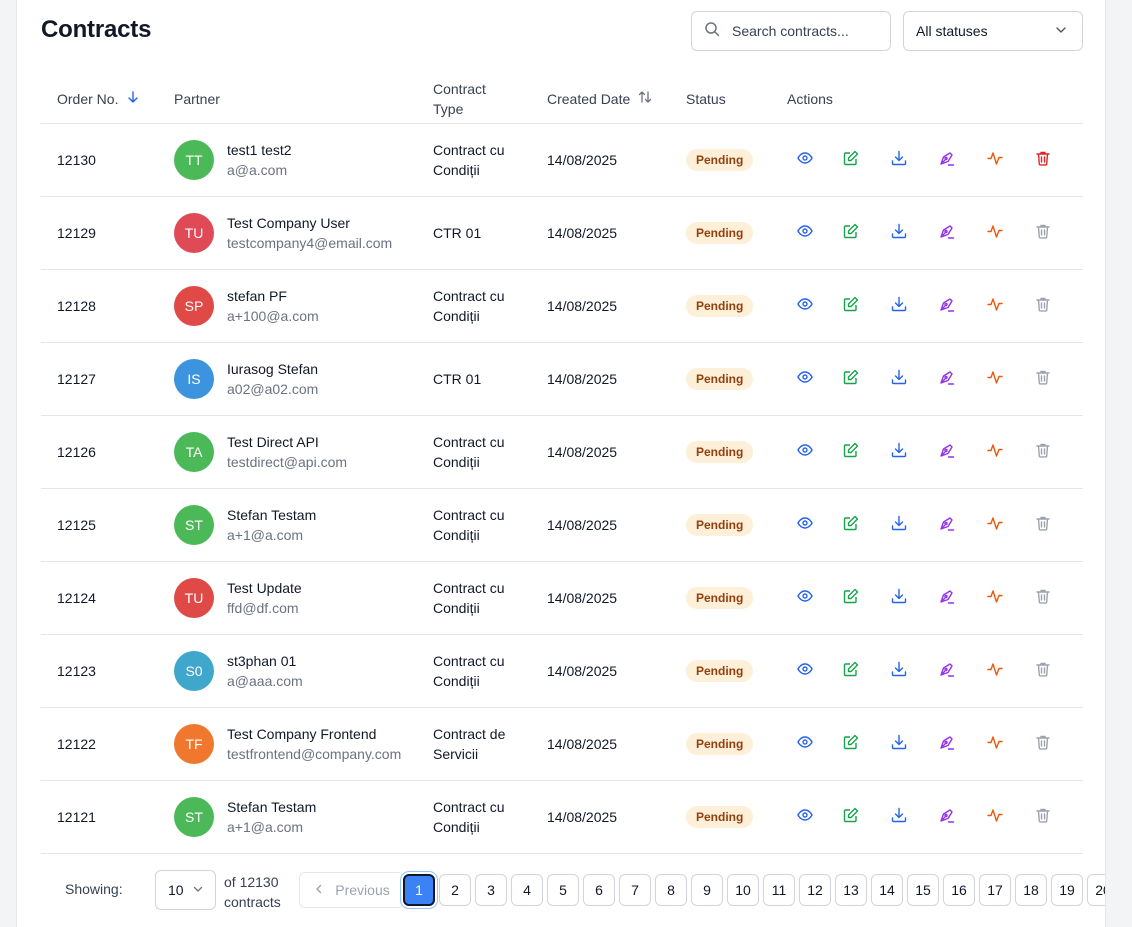  Describe the element at coordinates (671, 890) in the screenshot. I see `page-8-button: 8` at that location.